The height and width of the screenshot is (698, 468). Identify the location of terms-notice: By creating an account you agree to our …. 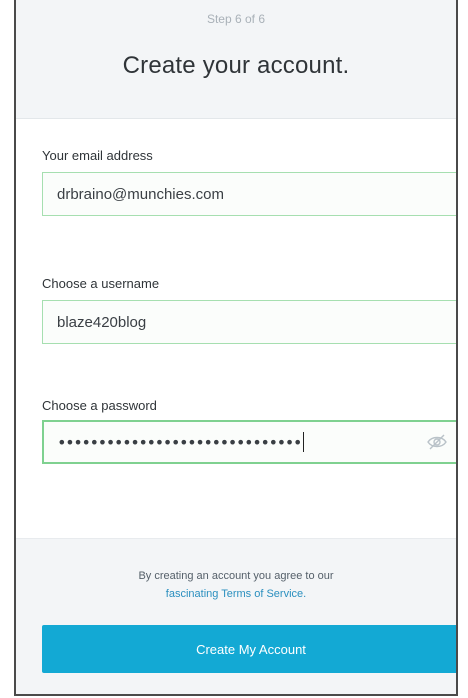
(236, 585).